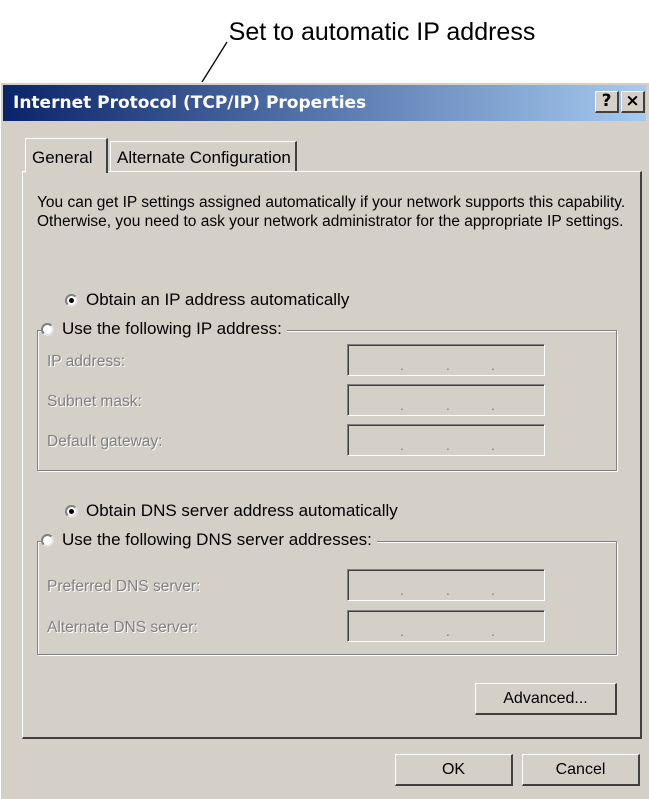  What do you see at coordinates (124, 586) in the screenshot?
I see `preferred-dns-label: Preferred DNS server:` at bounding box center [124, 586].